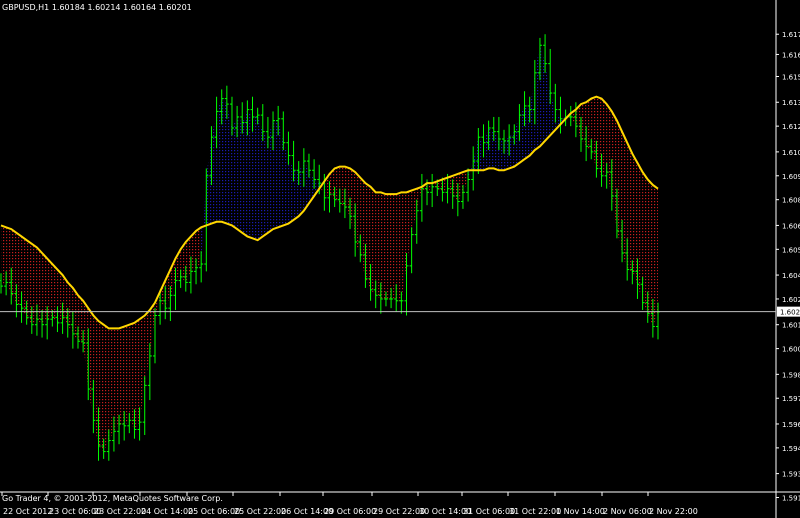 Image resolution: width=800 pixels, height=518 pixels. I want to click on y-tick-label: 1.617, so click(791, 35).